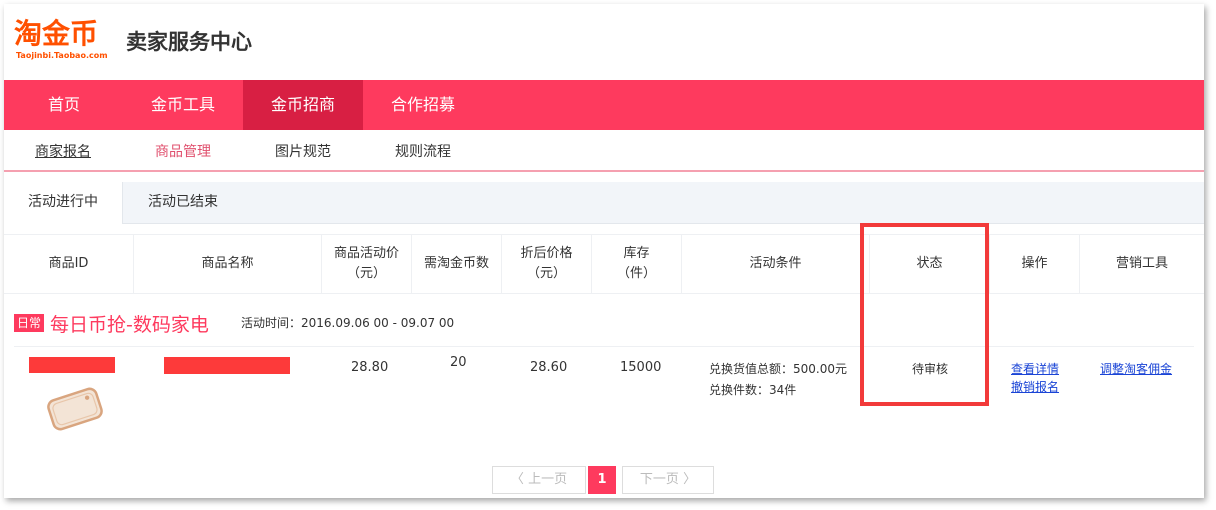  What do you see at coordinates (547, 264) in the screenshot?
I see `col-discount-price: 折后价格 （元）` at bounding box center [547, 264].